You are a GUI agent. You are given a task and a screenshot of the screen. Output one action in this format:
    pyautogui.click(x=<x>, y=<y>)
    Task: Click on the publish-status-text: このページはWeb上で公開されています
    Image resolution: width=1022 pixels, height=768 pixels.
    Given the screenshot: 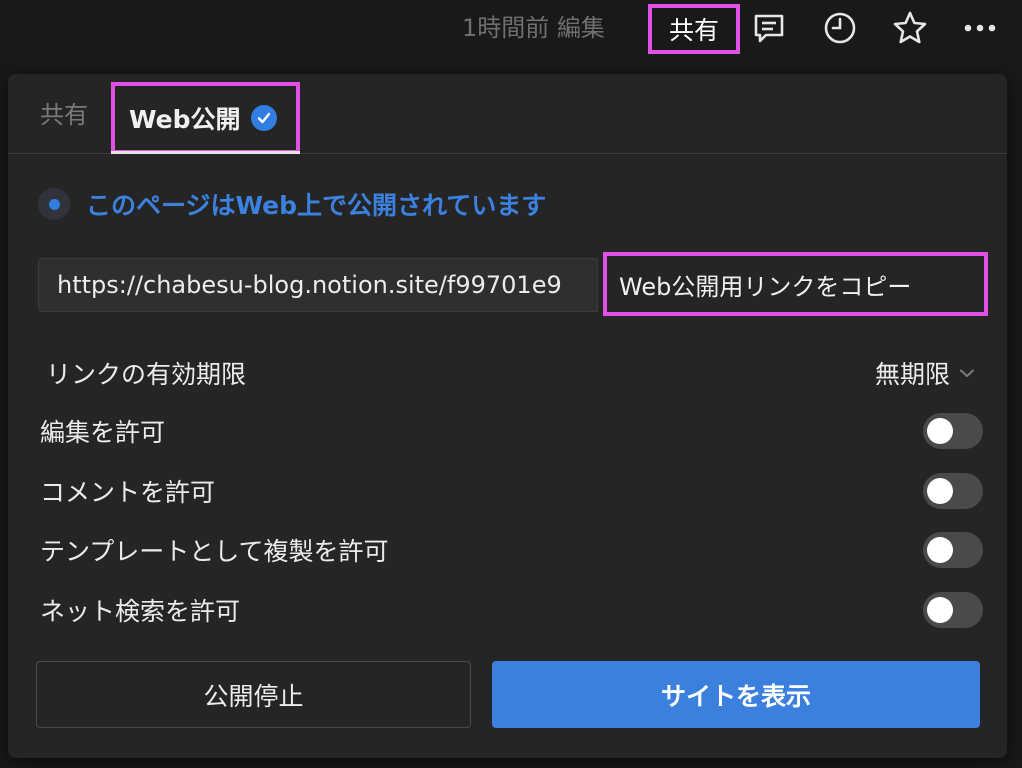 What is the action you would take?
    pyautogui.click(x=316, y=205)
    